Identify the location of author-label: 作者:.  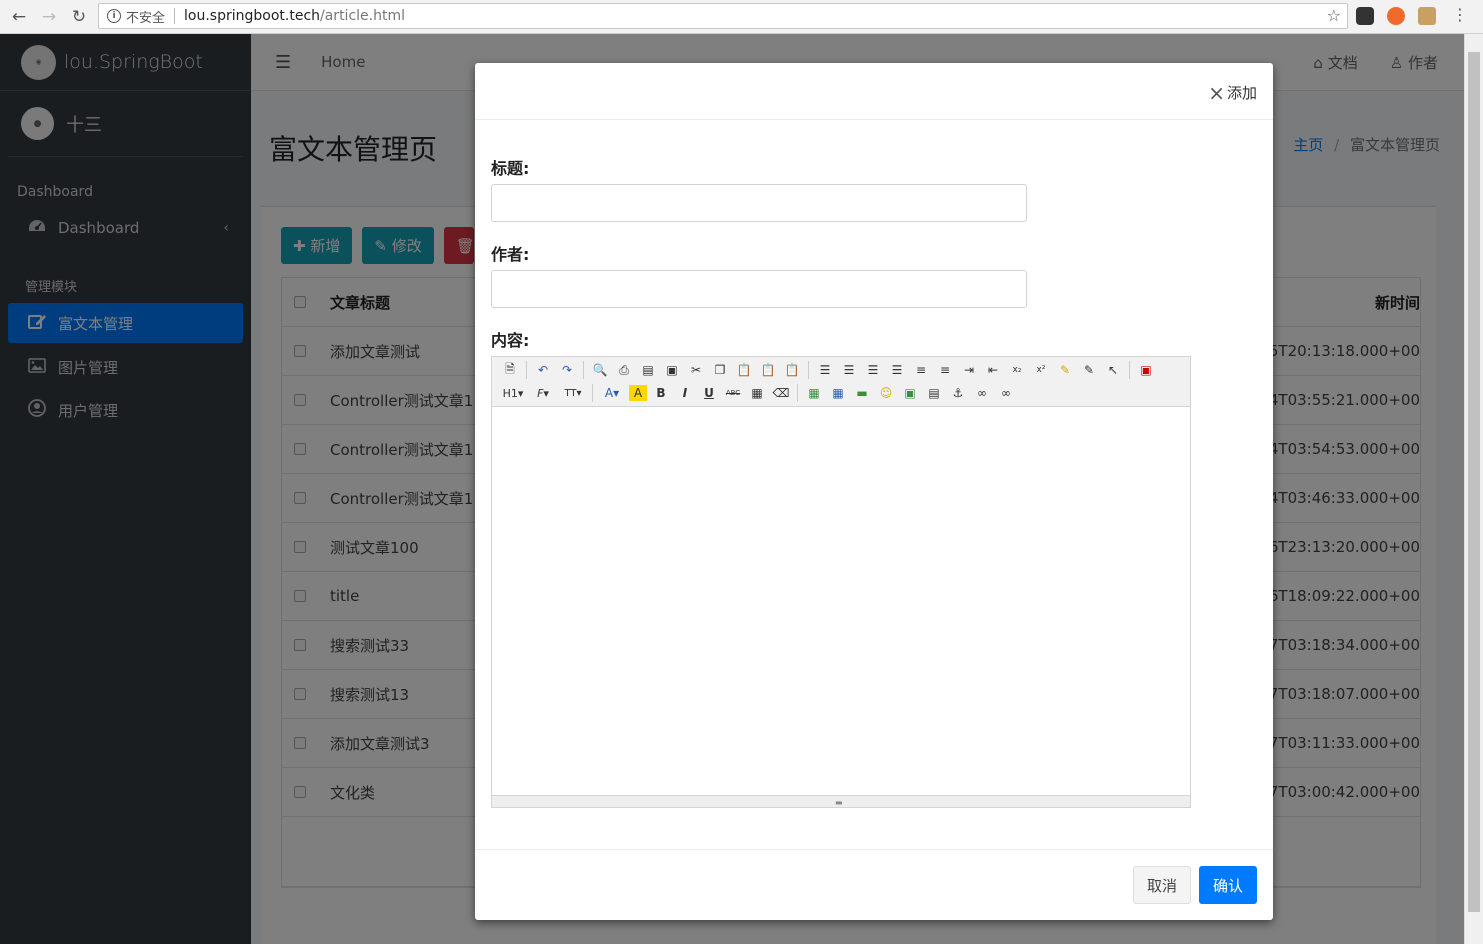
(510, 254).